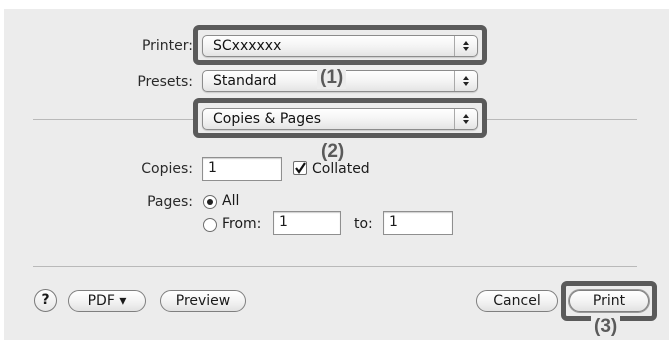  I want to click on presets-value: Standard, so click(245, 81).